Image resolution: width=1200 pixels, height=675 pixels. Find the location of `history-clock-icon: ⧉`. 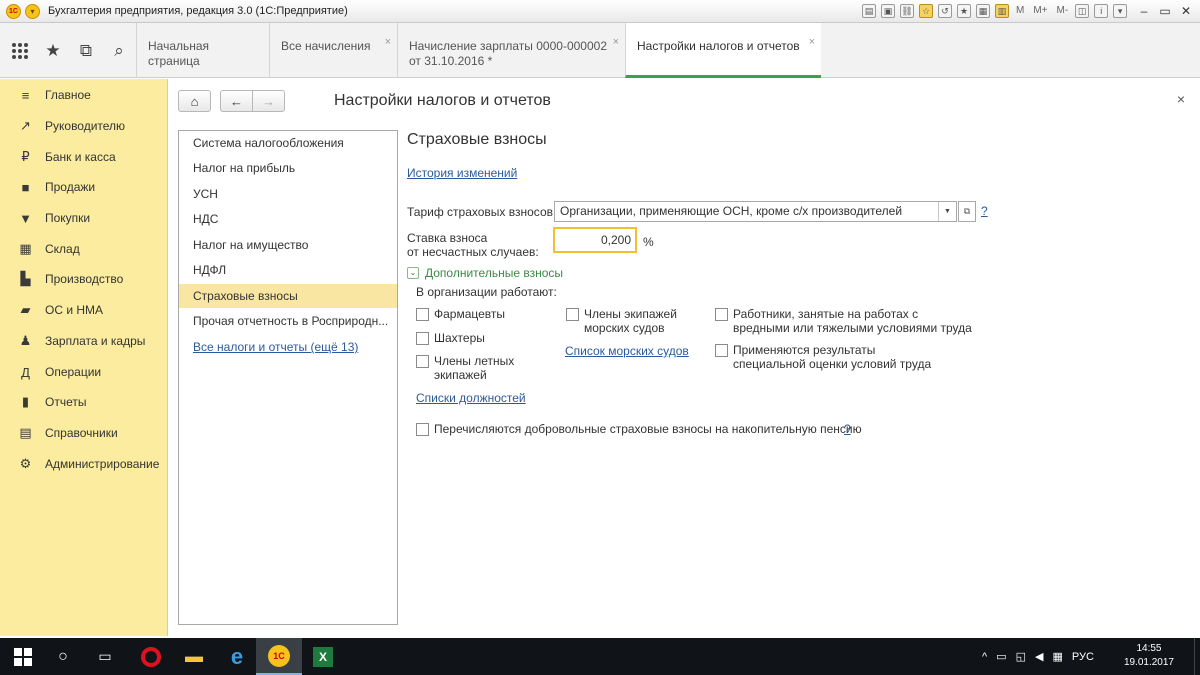

history-clock-icon: ⧉ is located at coordinates (86, 51).